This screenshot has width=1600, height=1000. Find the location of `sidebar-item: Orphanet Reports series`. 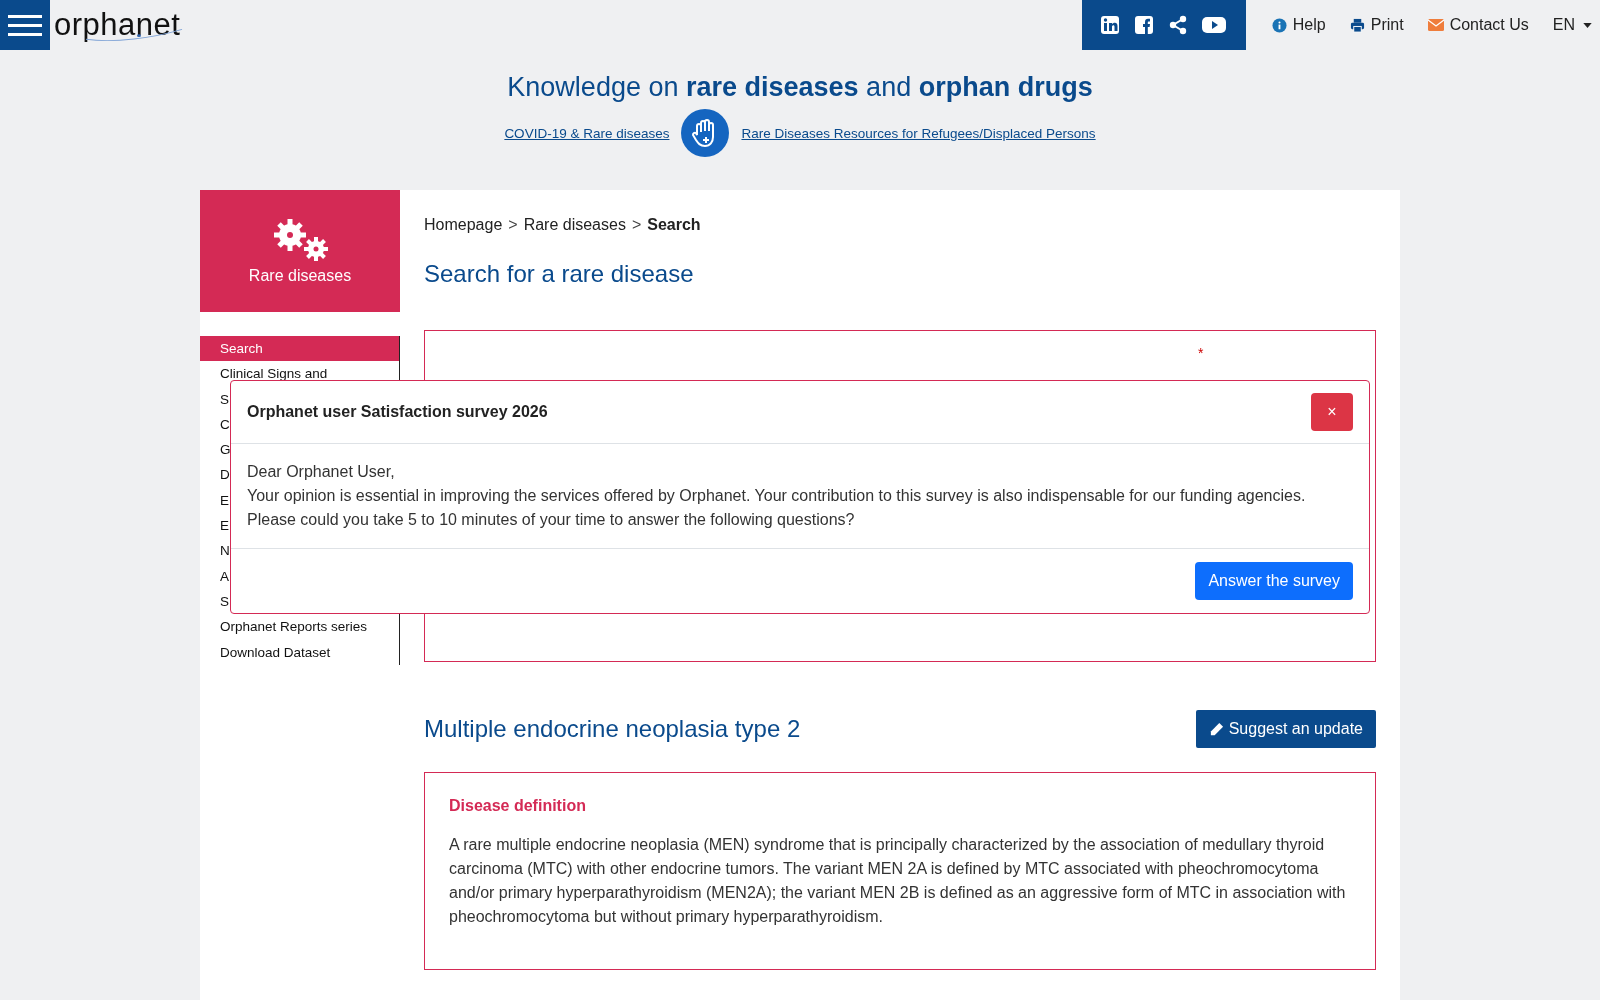

sidebar-item: Orphanet Reports series is located at coordinates (299, 627).